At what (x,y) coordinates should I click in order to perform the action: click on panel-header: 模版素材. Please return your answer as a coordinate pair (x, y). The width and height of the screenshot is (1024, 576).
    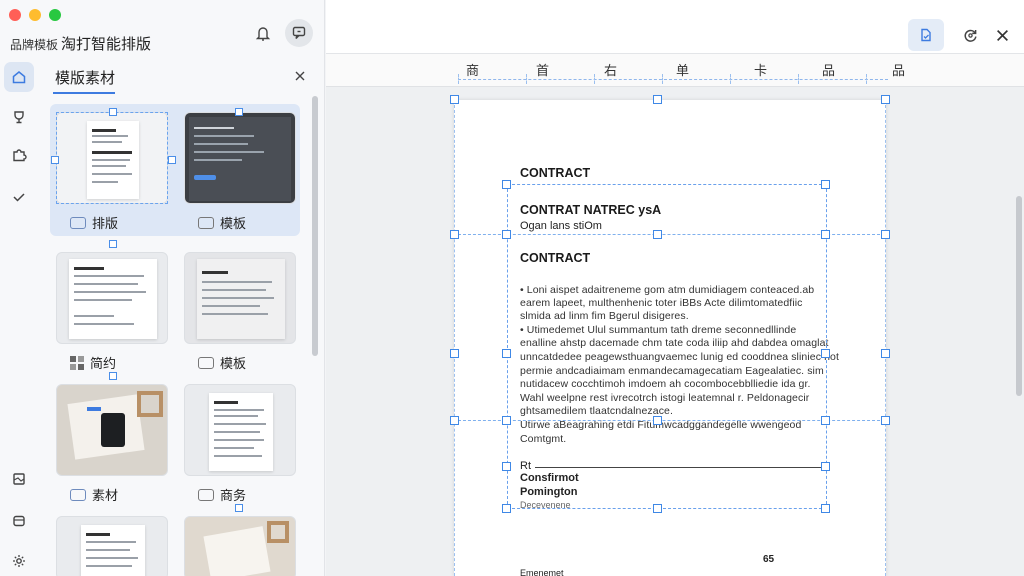
    Looking at the image, I should click on (185, 78).